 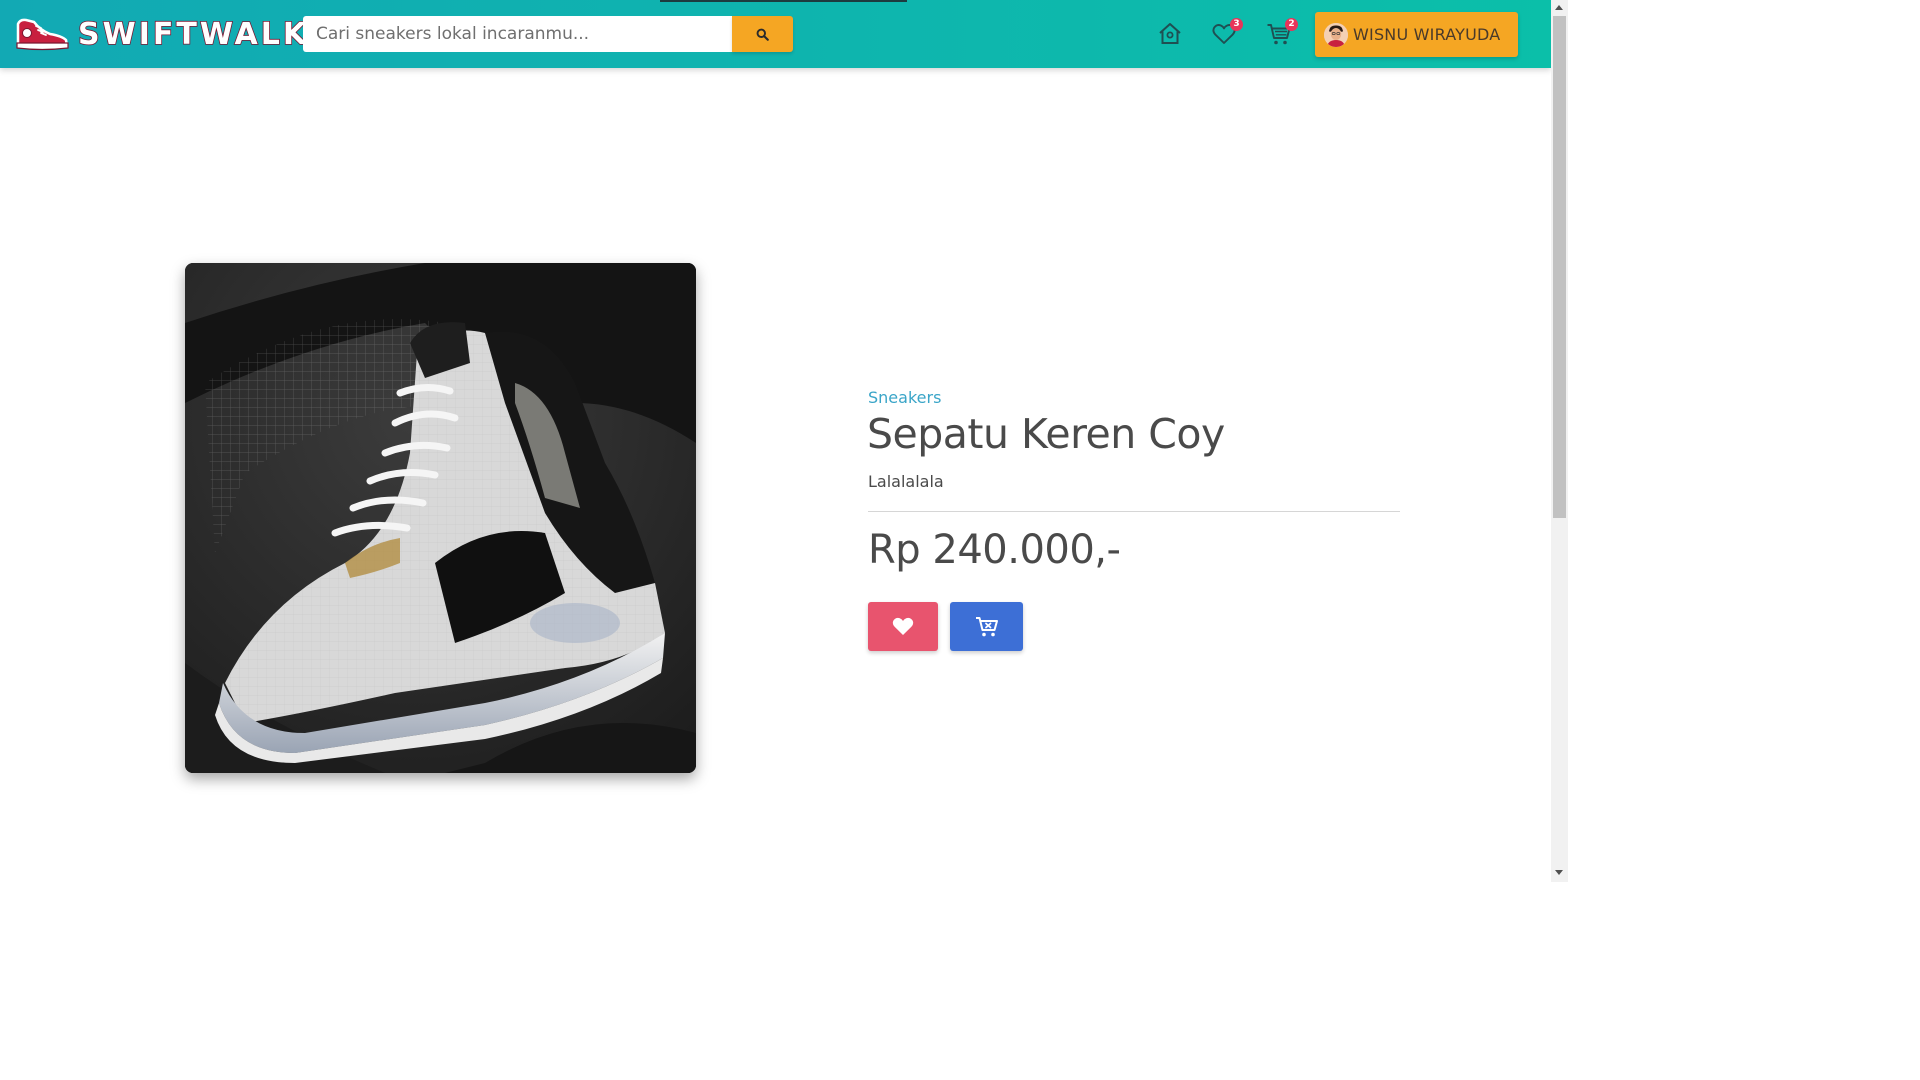 I want to click on cart-count-badge: 2, so click(x=1291, y=24).